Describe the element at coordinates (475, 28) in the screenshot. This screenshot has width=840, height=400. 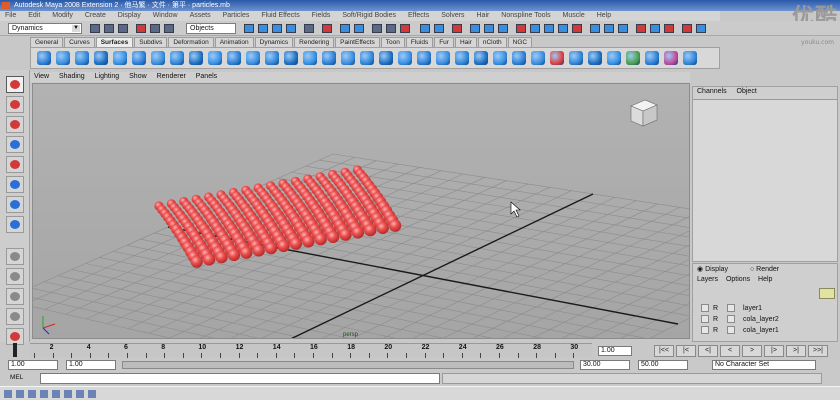
I see `attribute-editor-toggle-icon` at that location.